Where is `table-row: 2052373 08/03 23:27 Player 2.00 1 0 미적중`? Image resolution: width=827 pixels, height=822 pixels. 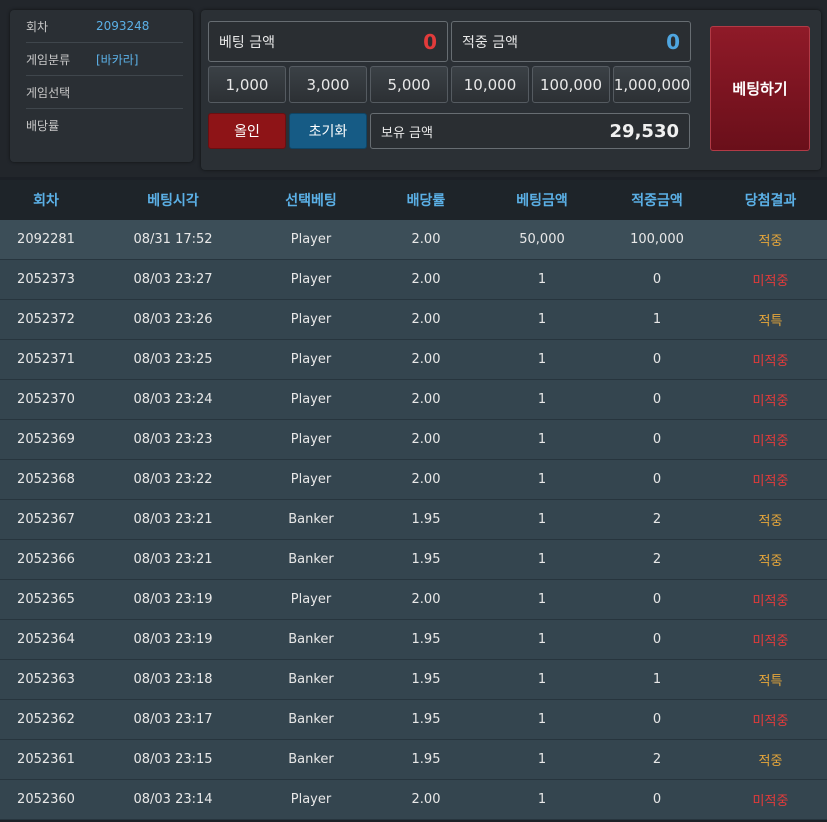 table-row: 2052373 08/03 23:27 Player 2.00 1 0 미적중 is located at coordinates (413, 280).